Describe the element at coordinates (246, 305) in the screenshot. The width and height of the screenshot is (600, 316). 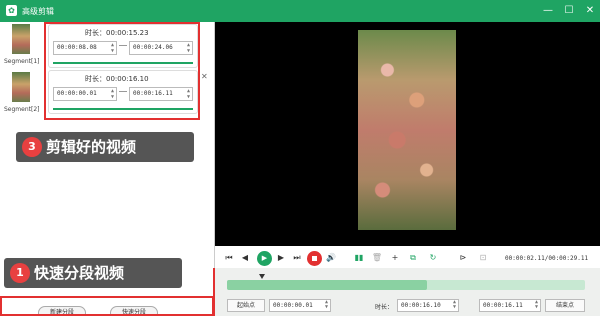
I see `set-start-button: 起始点` at that location.